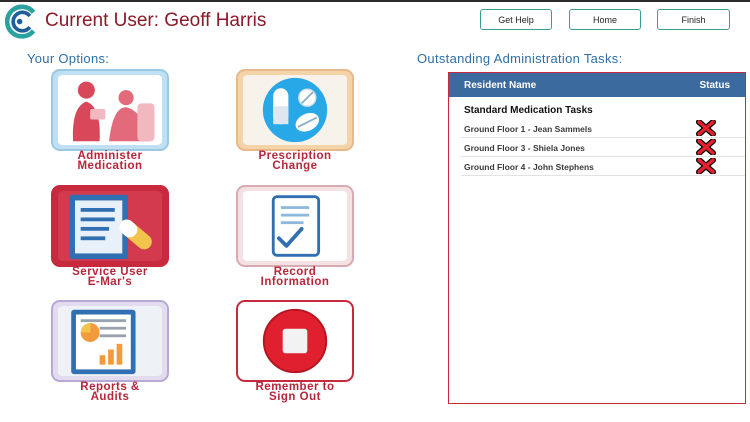  I want to click on reports-audits-label: Reports & Audits, so click(110, 392).